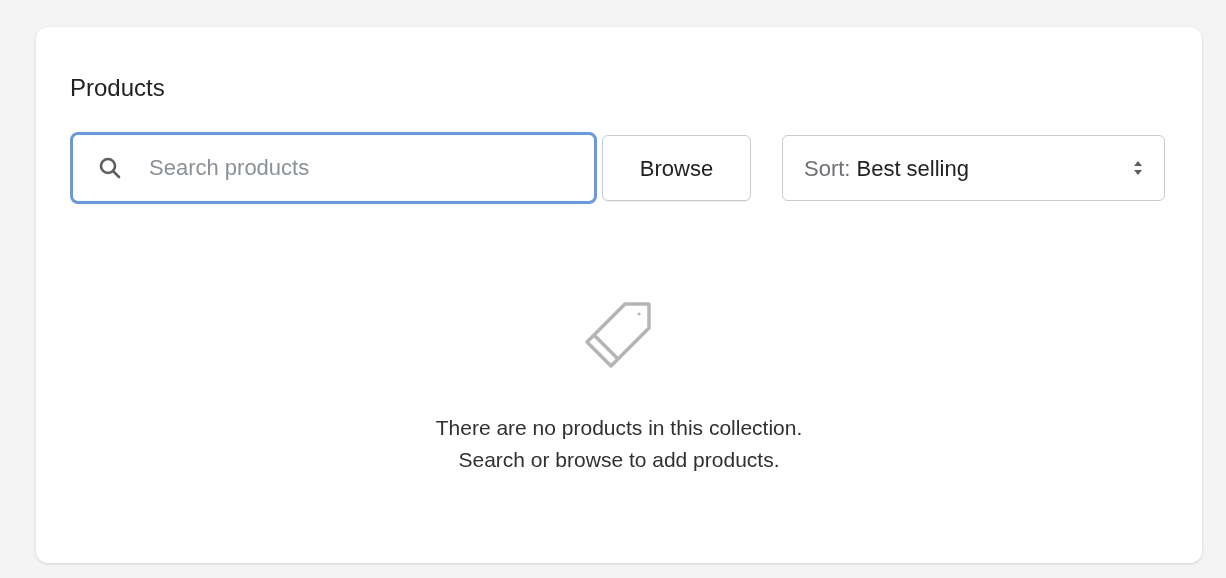 The image size is (1226, 578). Describe the element at coordinates (827, 168) in the screenshot. I see `sort-label: Sort:` at that location.